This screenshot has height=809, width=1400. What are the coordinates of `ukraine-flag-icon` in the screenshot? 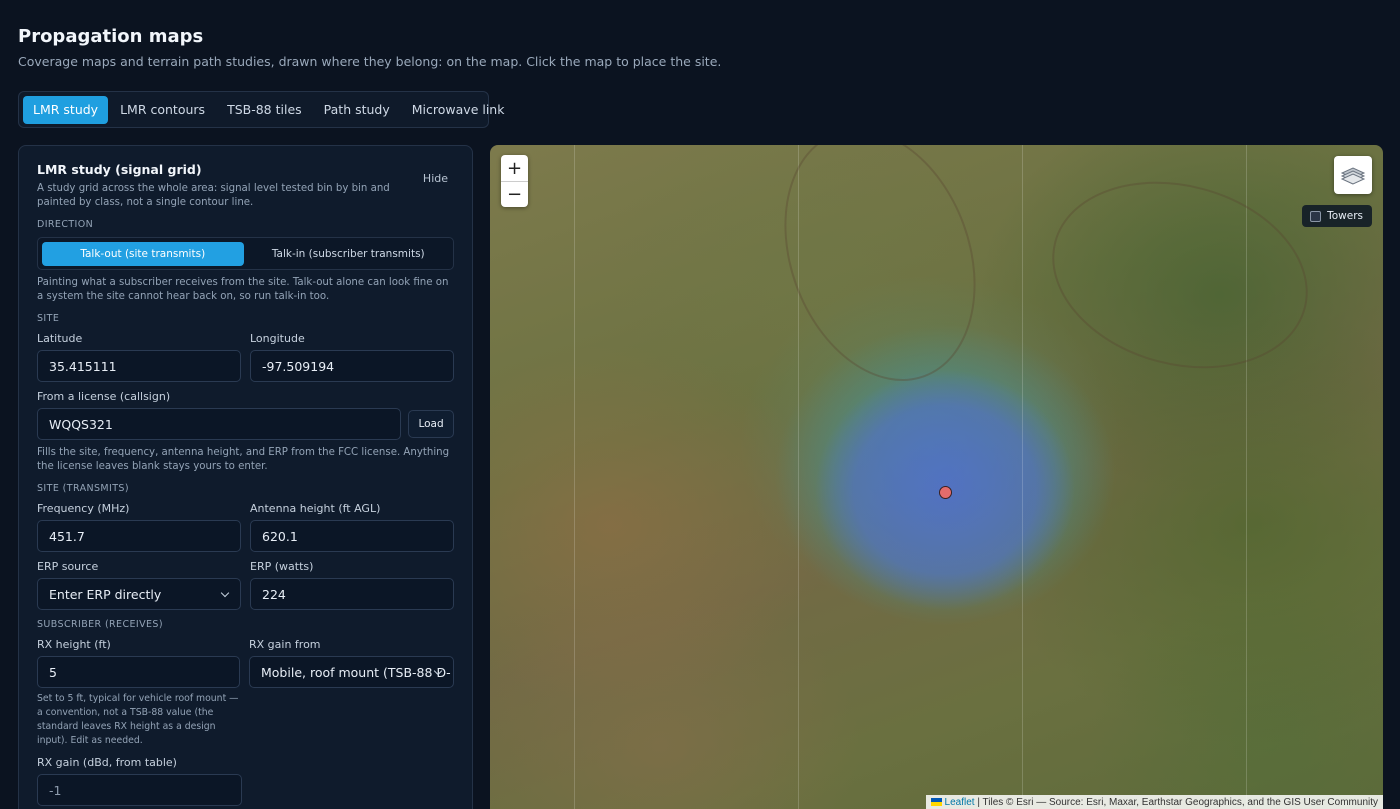 It's located at (936, 802).